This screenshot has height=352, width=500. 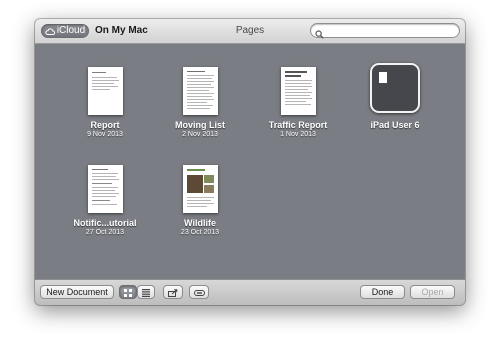 I want to click on document-traffic-report: Traffic Report 1 Nov 2013, so click(x=298, y=97).